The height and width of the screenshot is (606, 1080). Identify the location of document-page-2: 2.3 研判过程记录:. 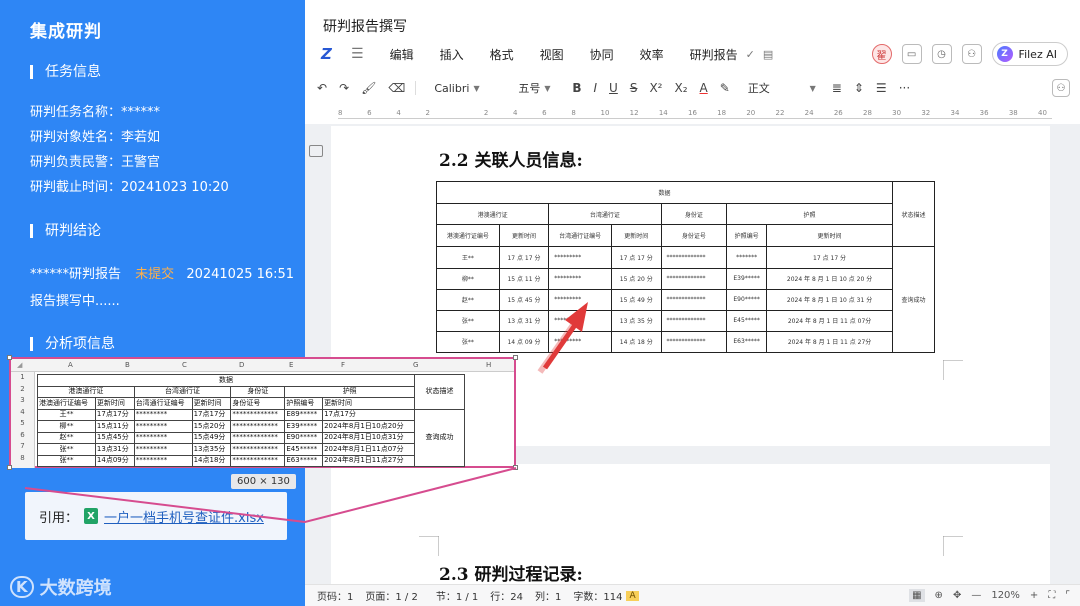
(690, 524).